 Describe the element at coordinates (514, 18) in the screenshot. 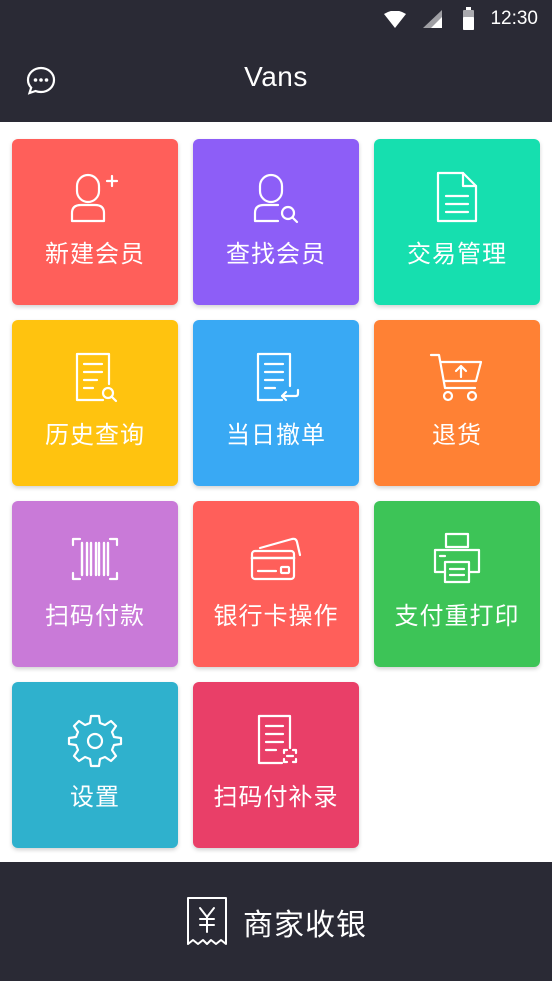

I see `status-time: 12:30` at that location.